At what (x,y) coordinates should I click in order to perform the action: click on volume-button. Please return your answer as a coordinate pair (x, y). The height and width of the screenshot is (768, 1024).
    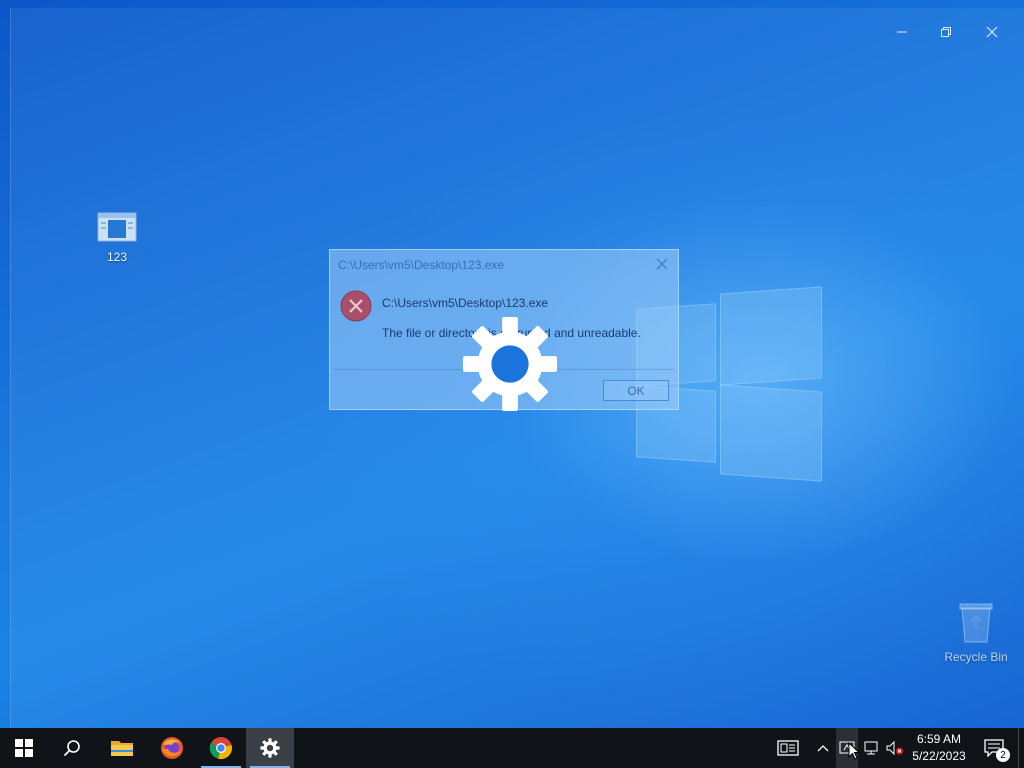
    Looking at the image, I should click on (895, 748).